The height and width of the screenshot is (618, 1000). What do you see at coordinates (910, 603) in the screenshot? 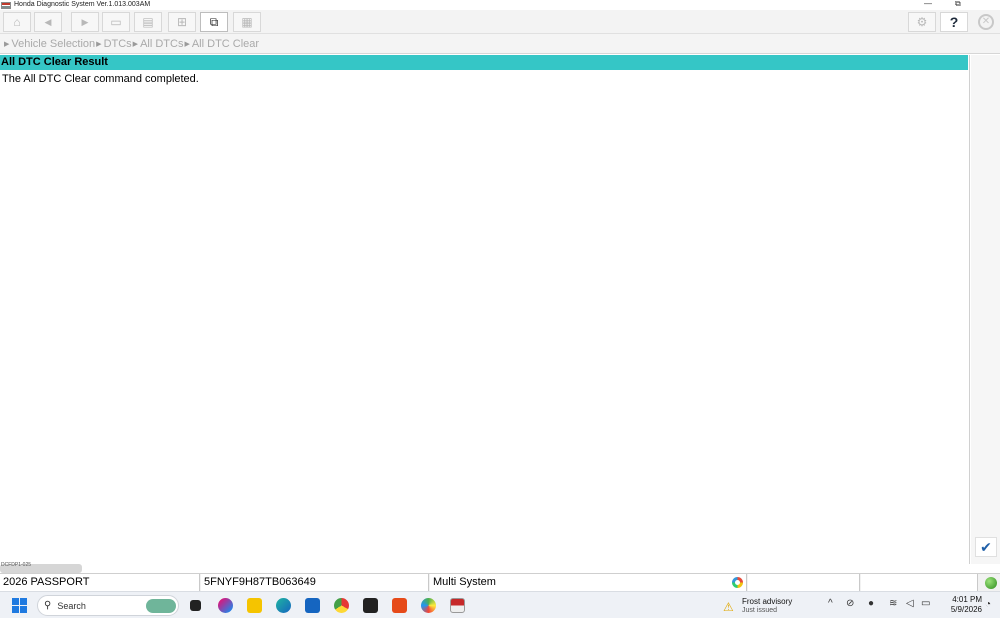
I see `volume-icon: ◁` at bounding box center [910, 603].